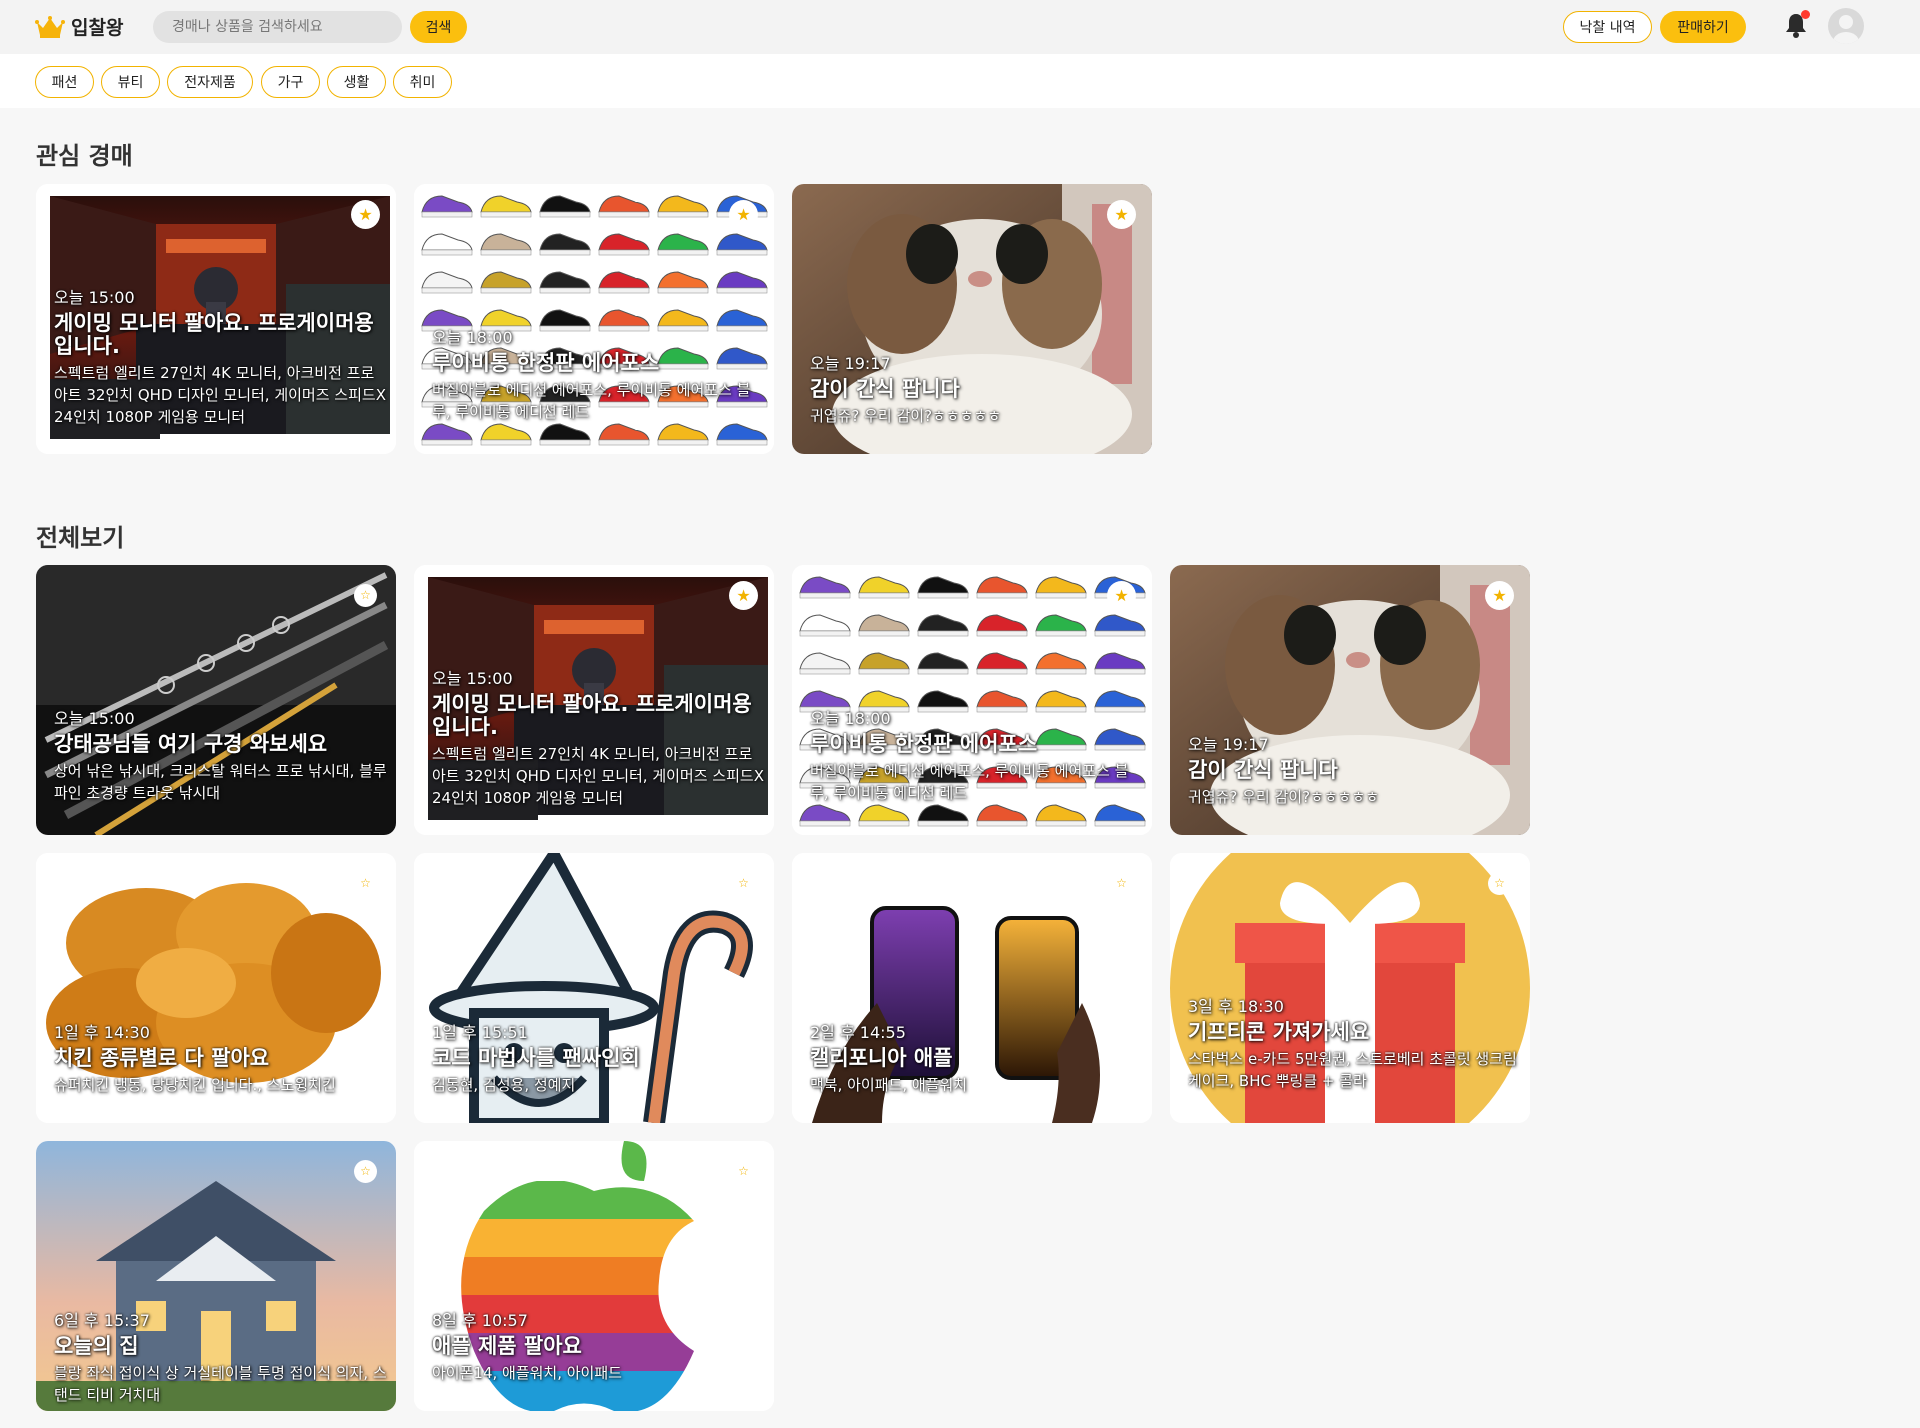 The image size is (1920, 1428). I want to click on all-section-title: 전체보기, so click(80, 538).